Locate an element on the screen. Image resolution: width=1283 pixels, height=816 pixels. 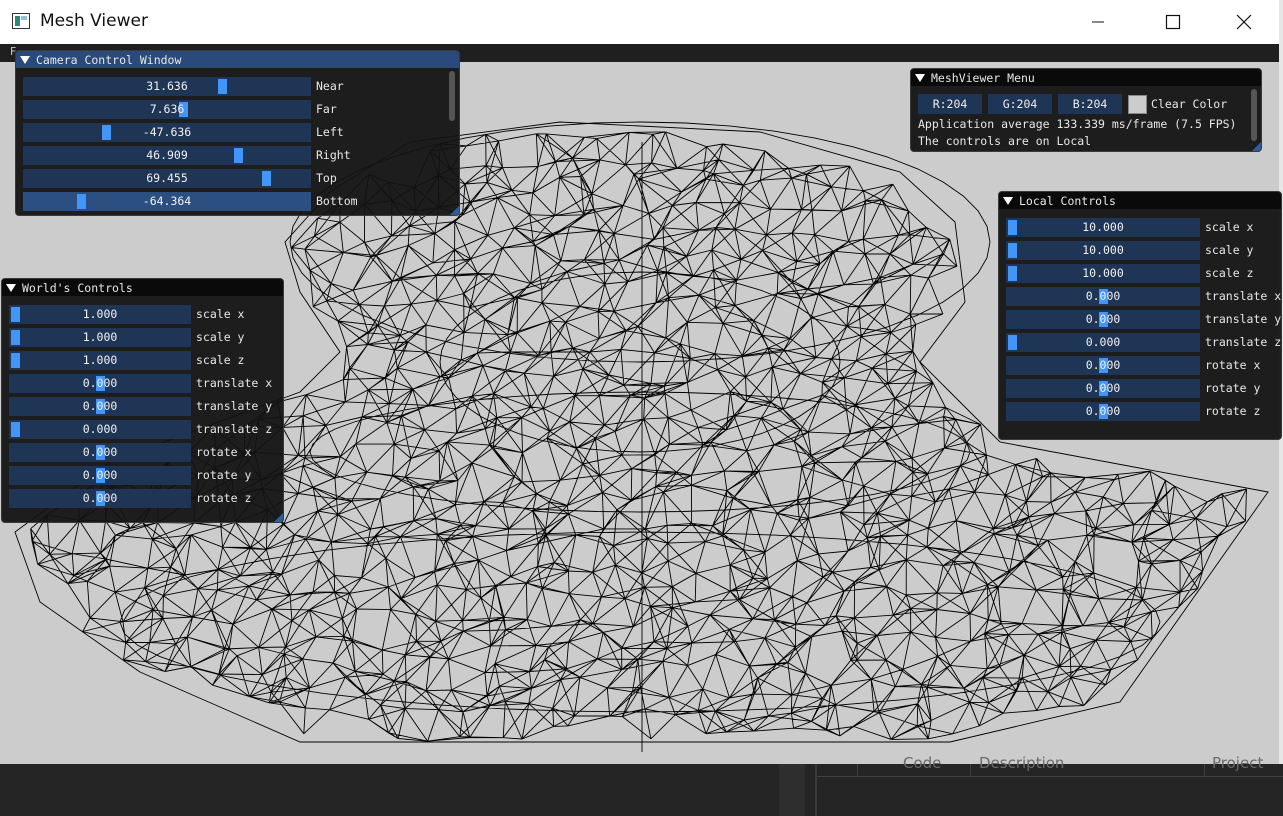
slider-row: 0.000 translate y is located at coordinates (1140, 319).